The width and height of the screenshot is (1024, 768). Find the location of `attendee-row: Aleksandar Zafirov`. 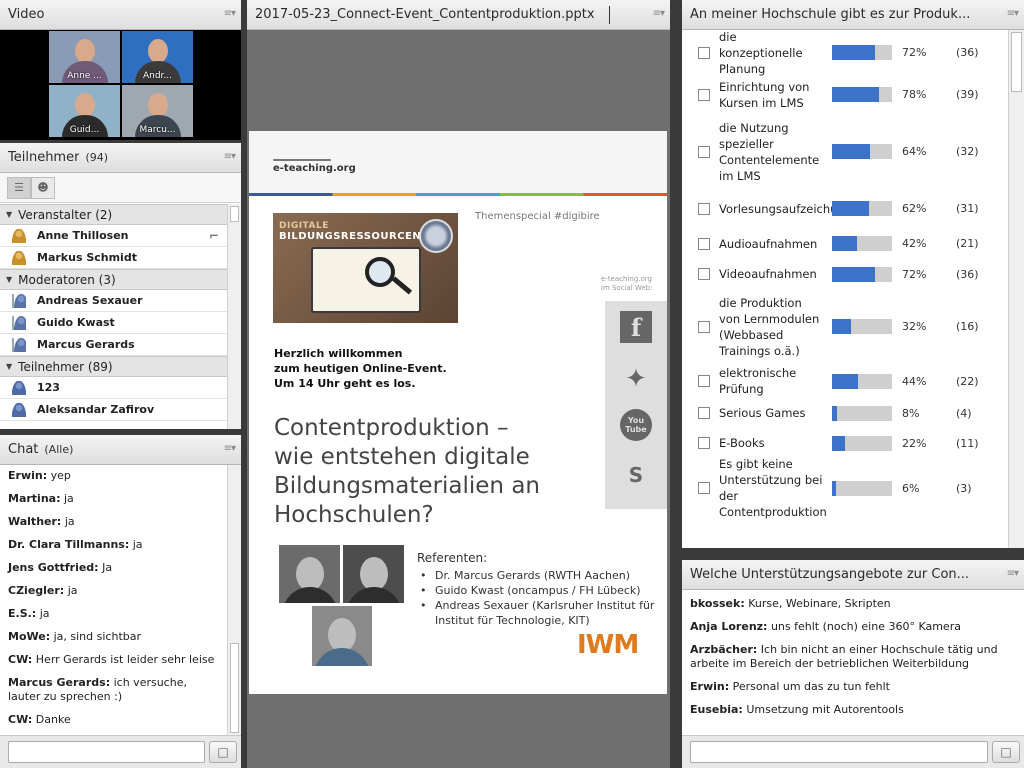

attendee-row: Aleksandar Zafirov is located at coordinates (113, 410).